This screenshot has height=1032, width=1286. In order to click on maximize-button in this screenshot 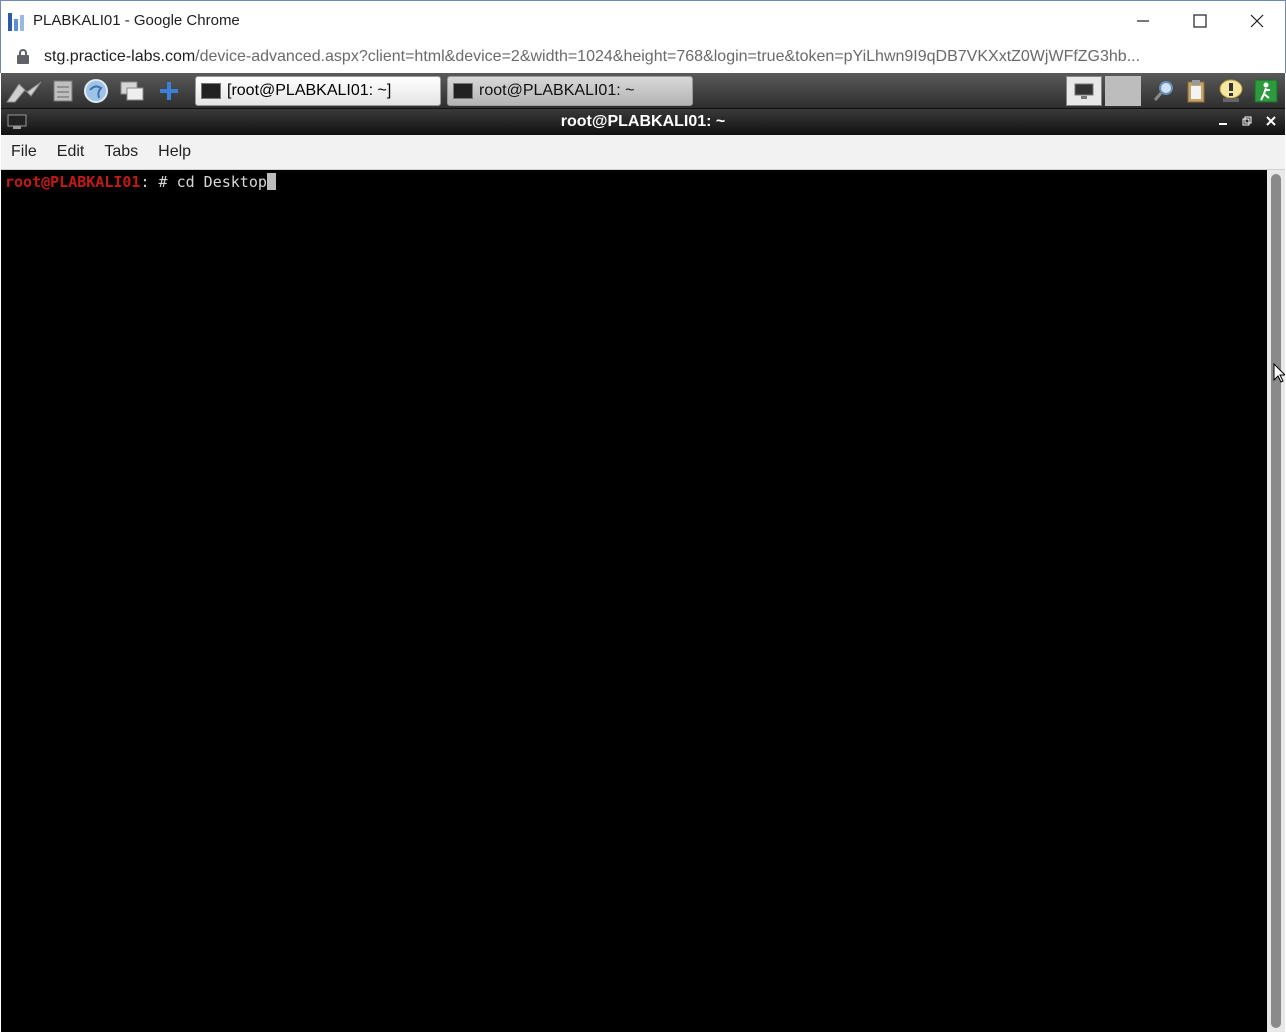, I will do `click(1199, 21)`.